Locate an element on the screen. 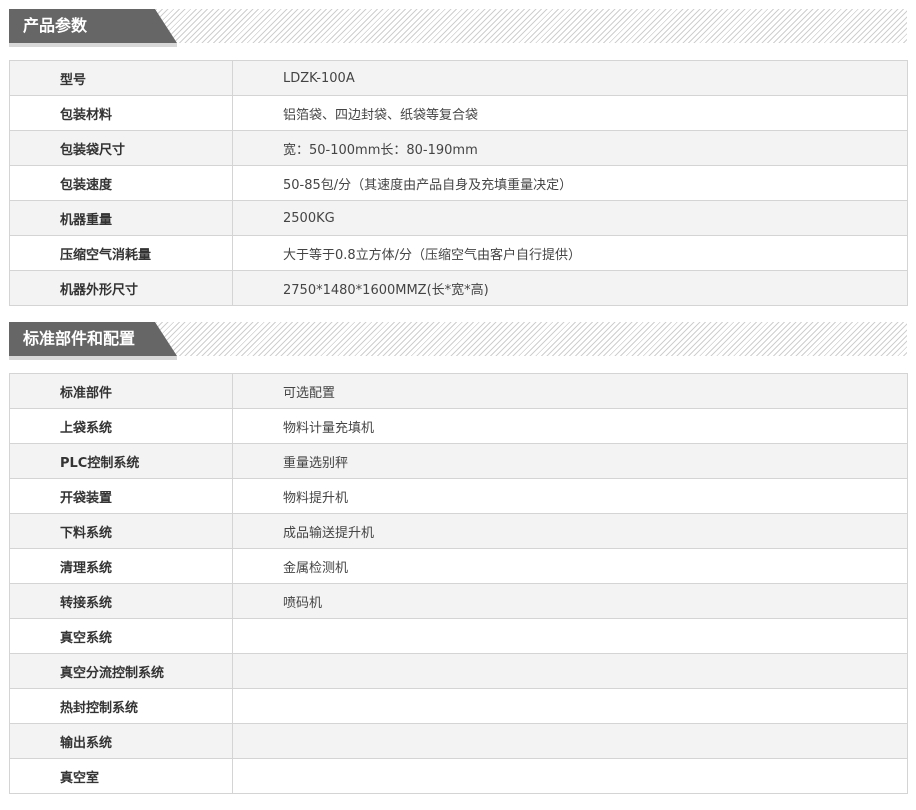  table-row: 转接系统 喷码机 is located at coordinates (458, 601).